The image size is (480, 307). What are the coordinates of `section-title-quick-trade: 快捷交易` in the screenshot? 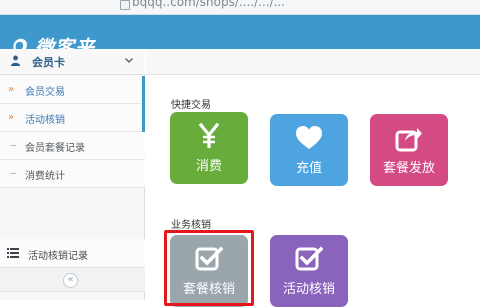 It's located at (191, 105).